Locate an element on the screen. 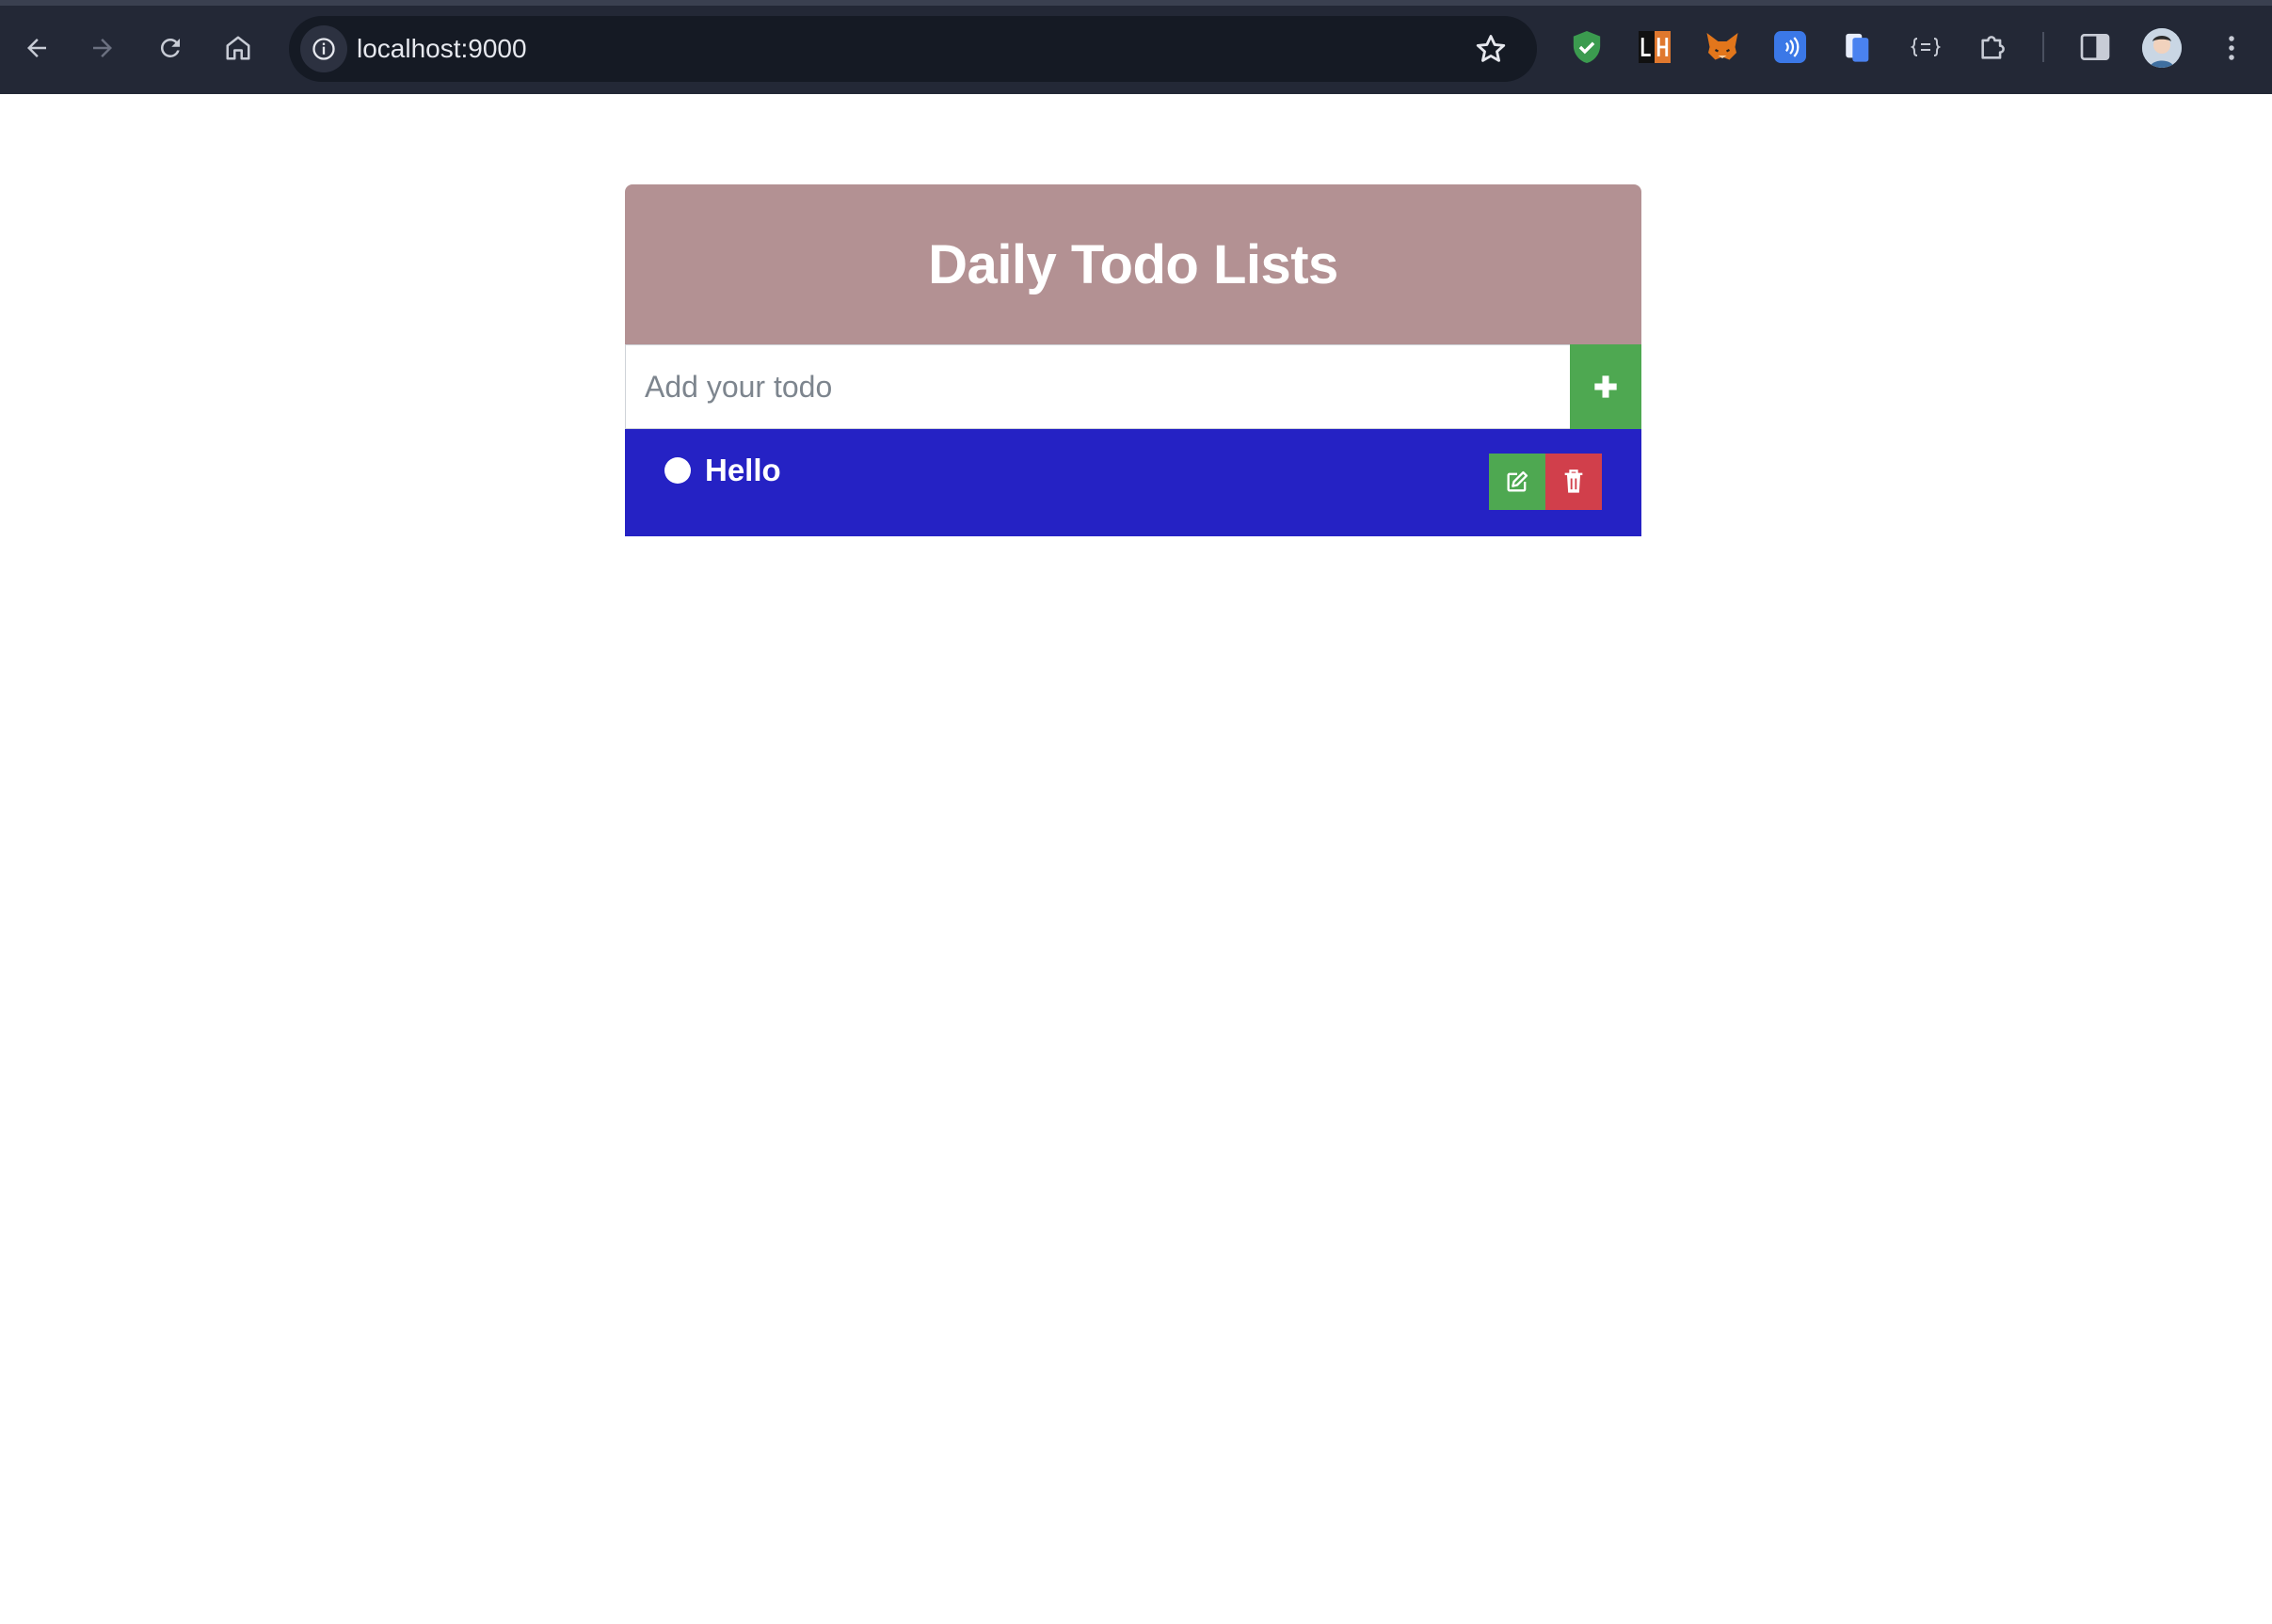 The height and width of the screenshot is (1624, 2272). side-panel-icon is located at coordinates (2095, 47).